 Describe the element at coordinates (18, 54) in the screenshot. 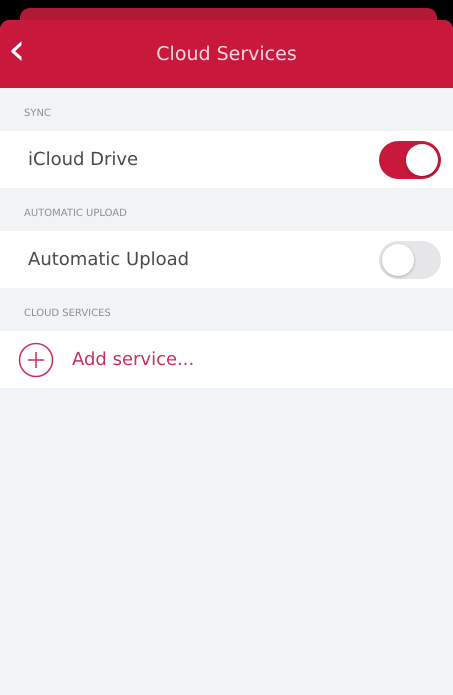

I see `back-button: ‹` at that location.